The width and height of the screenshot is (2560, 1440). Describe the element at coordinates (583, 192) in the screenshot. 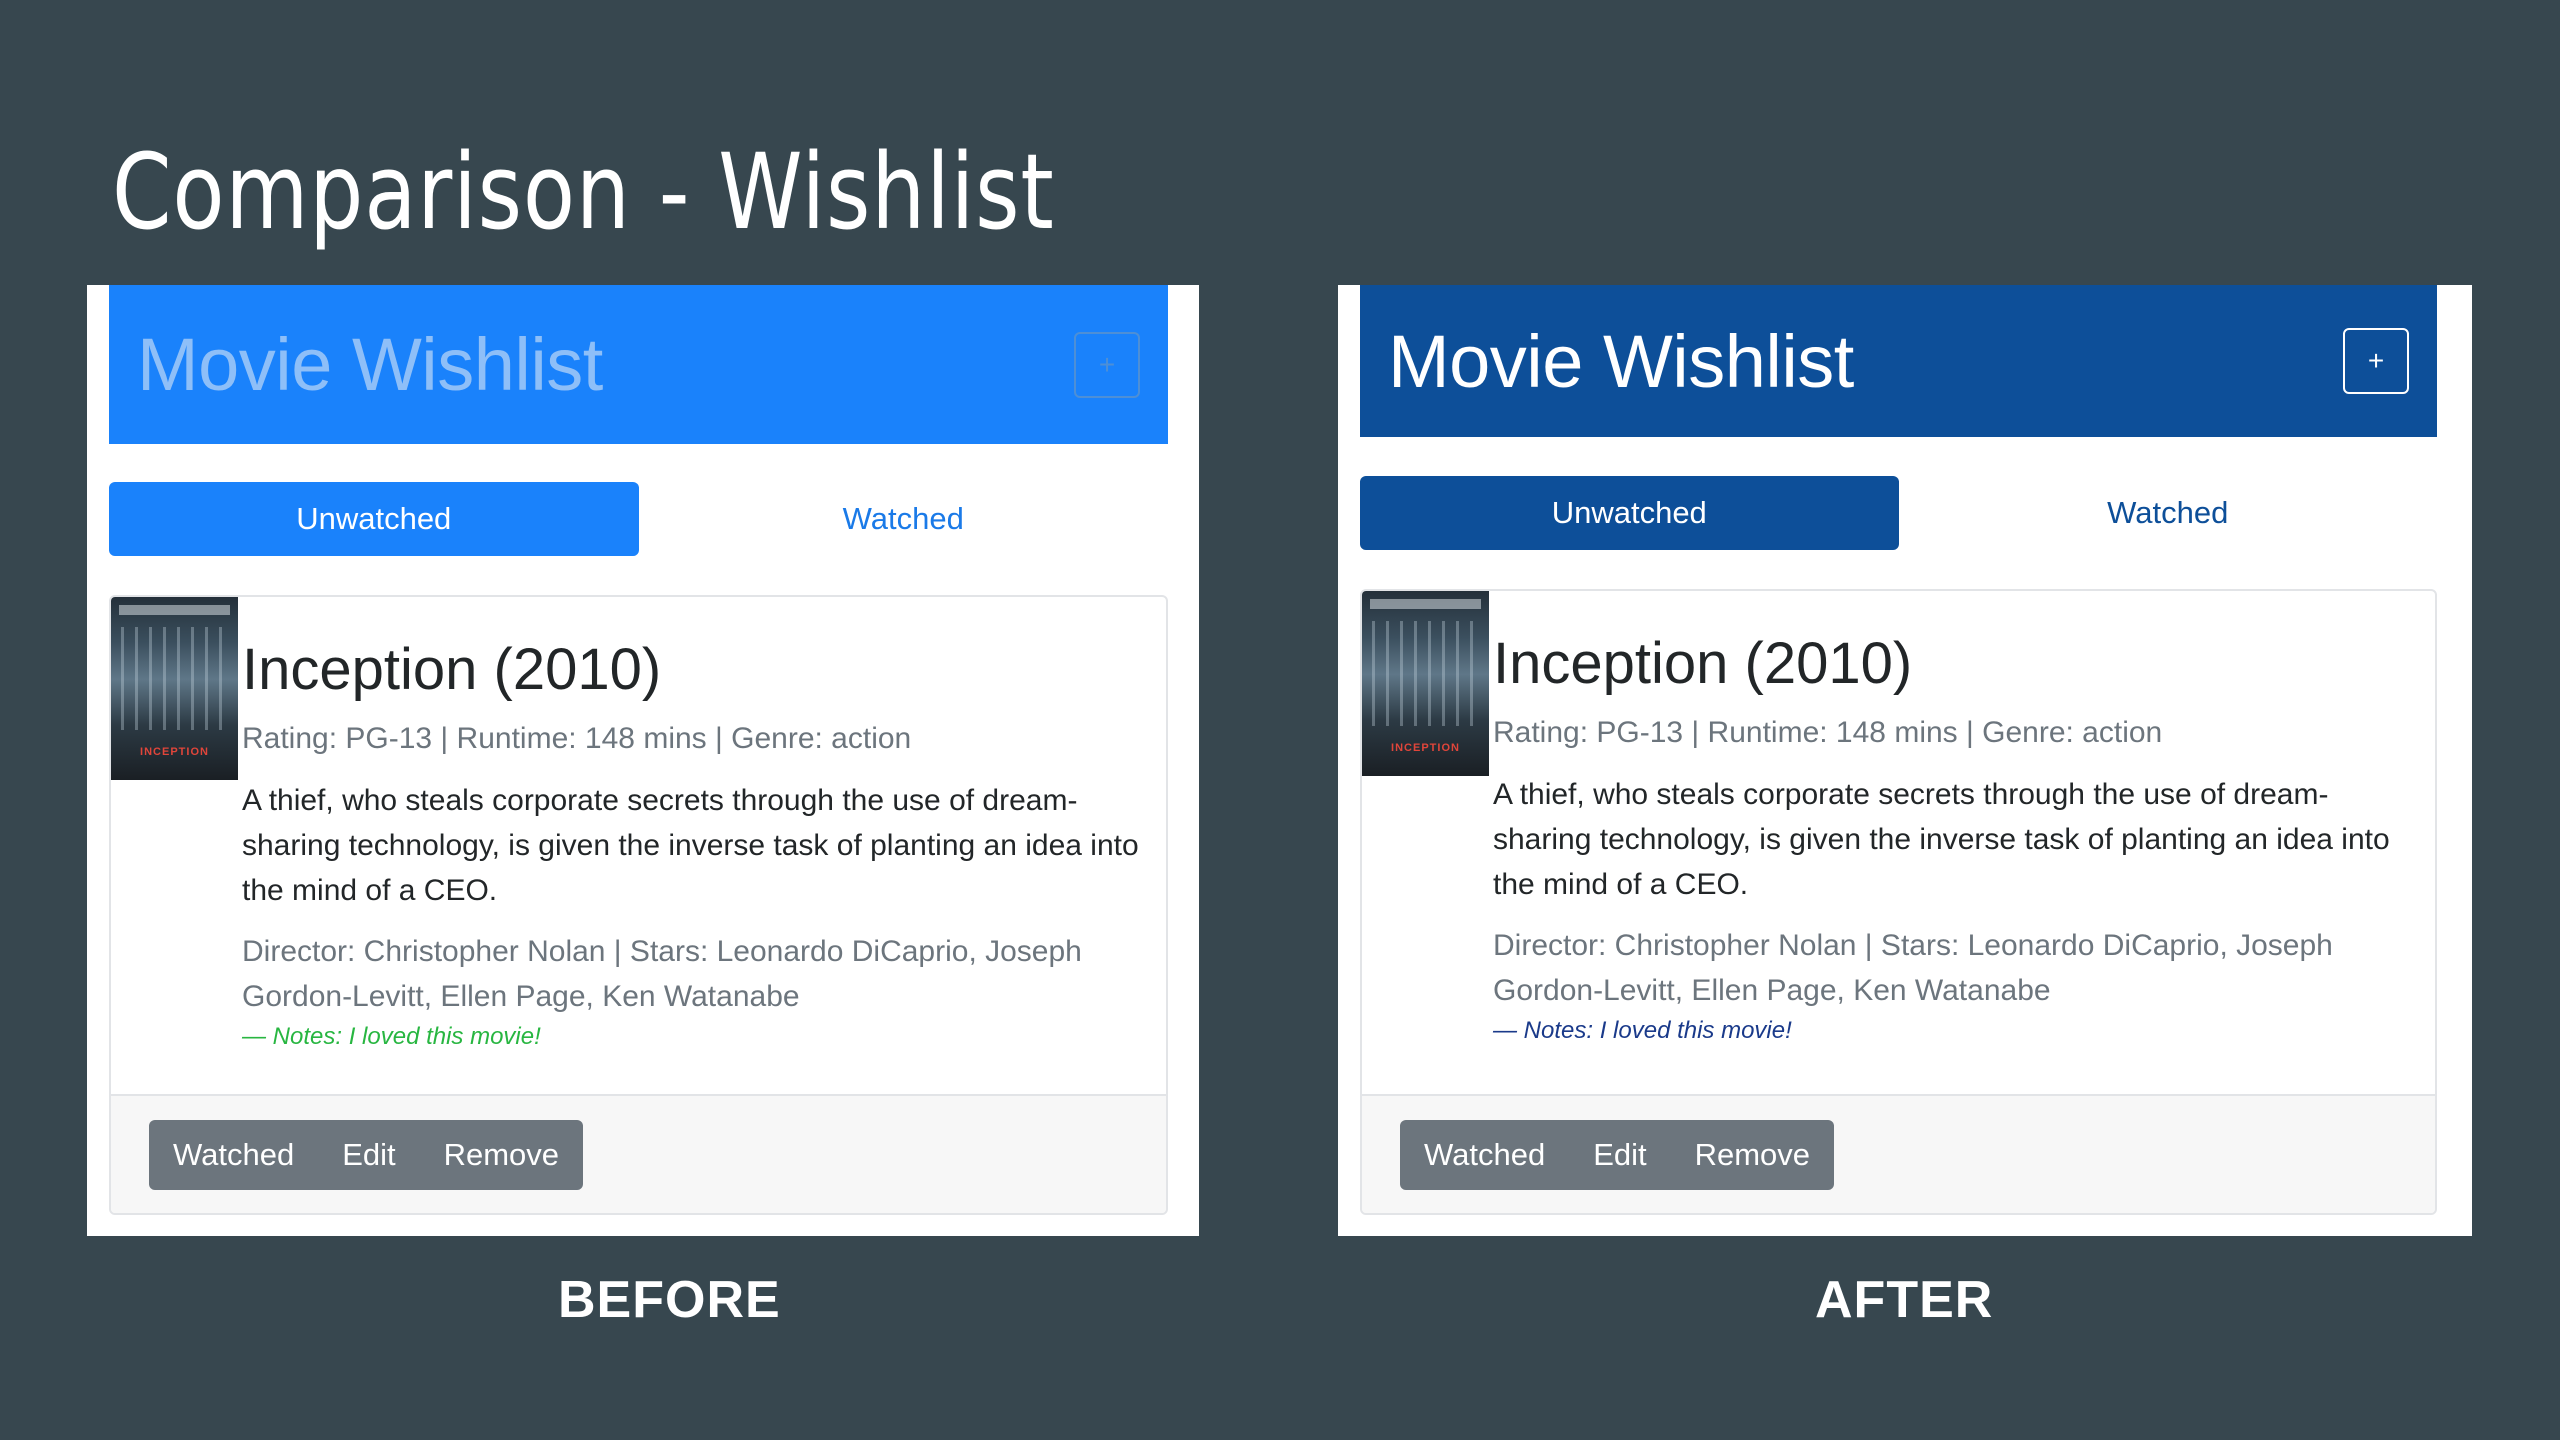

I see `slide-title: Comparison - Wishlist` at that location.